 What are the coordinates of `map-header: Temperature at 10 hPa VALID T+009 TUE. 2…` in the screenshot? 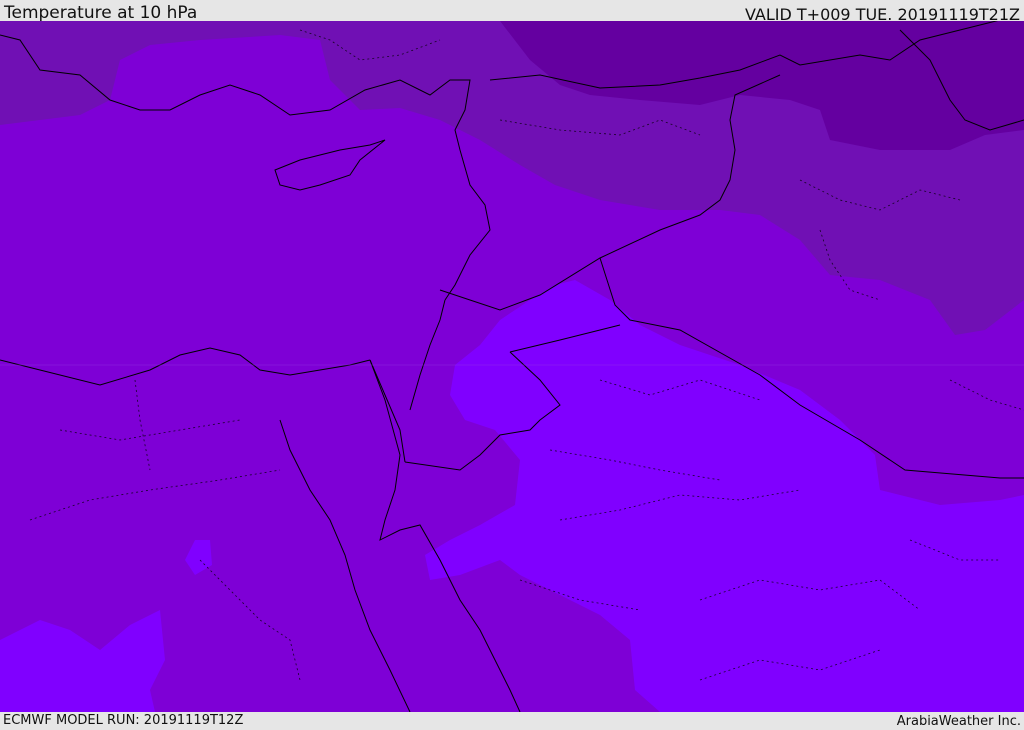 It's located at (512, 12).